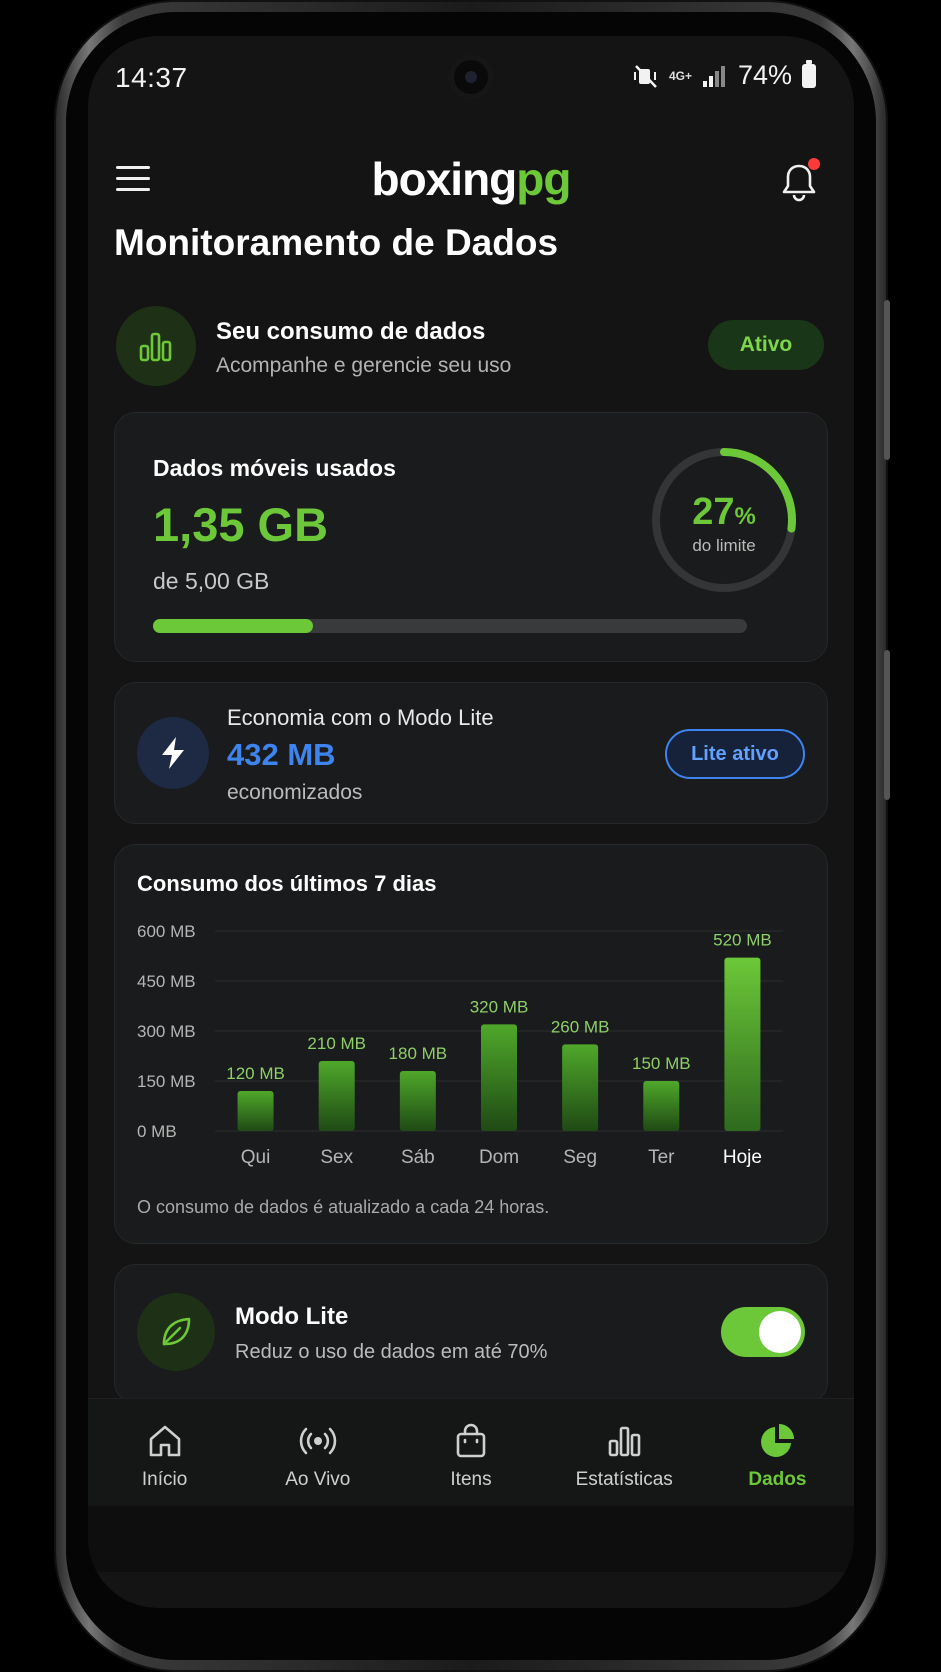 The image size is (941, 1672). What do you see at coordinates (364, 365) in the screenshot?
I see `summary-subtitle: Acompanhe e gerencie seu uso` at bounding box center [364, 365].